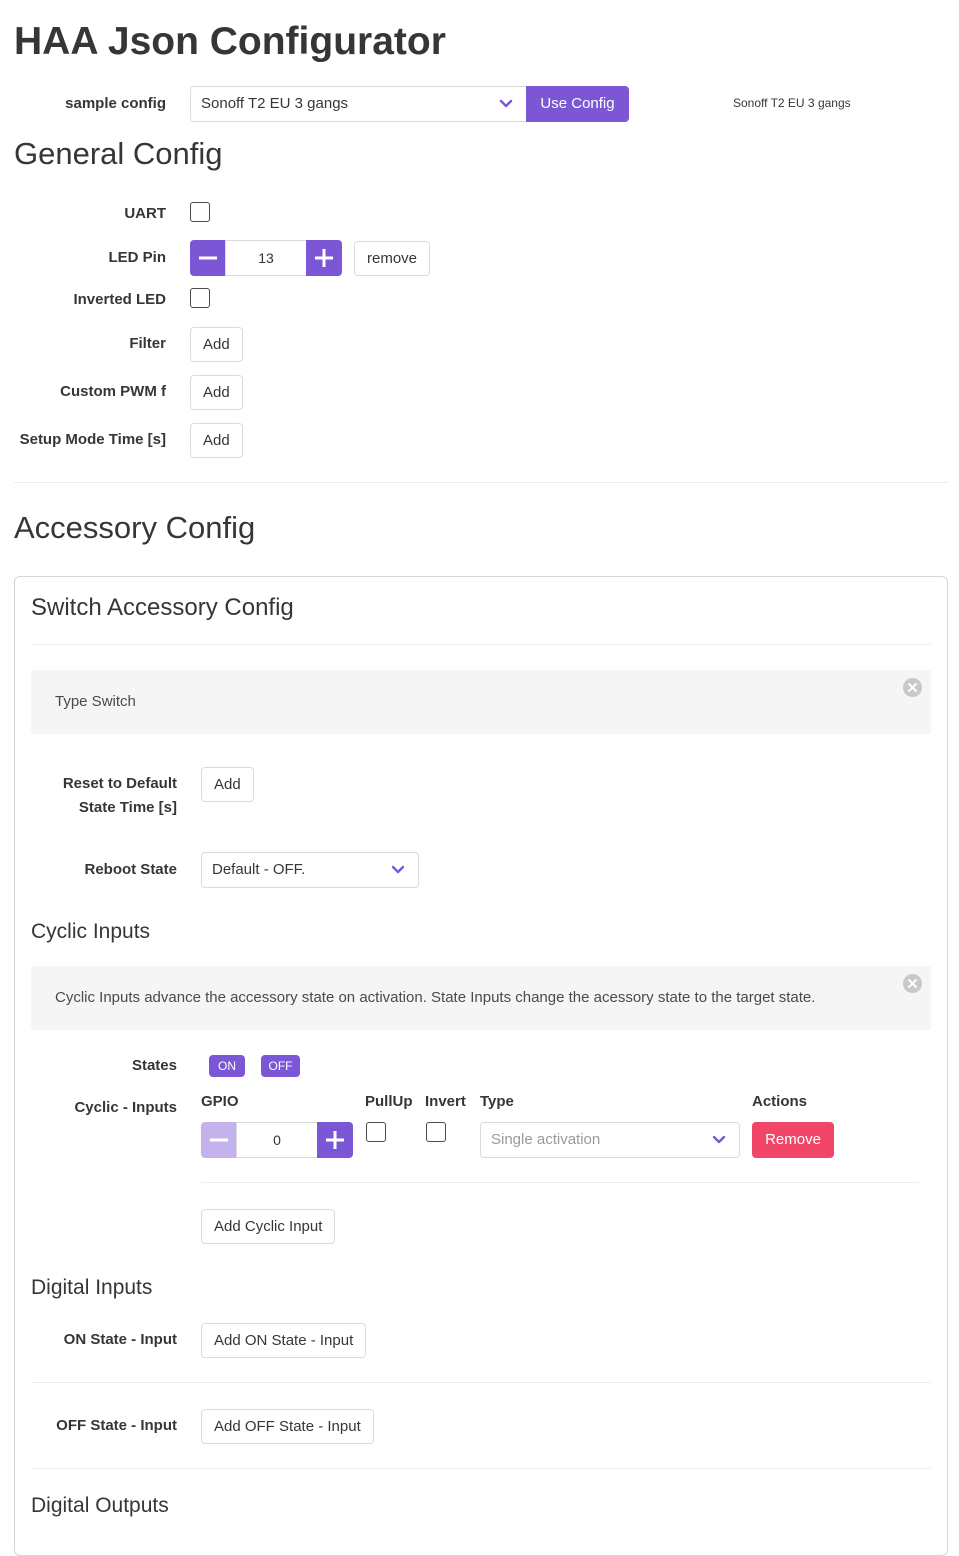 The image size is (959, 1556). Describe the element at coordinates (116, 1425) in the screenshot. I see `off-state-input-label: OFF State - Input` at that location.